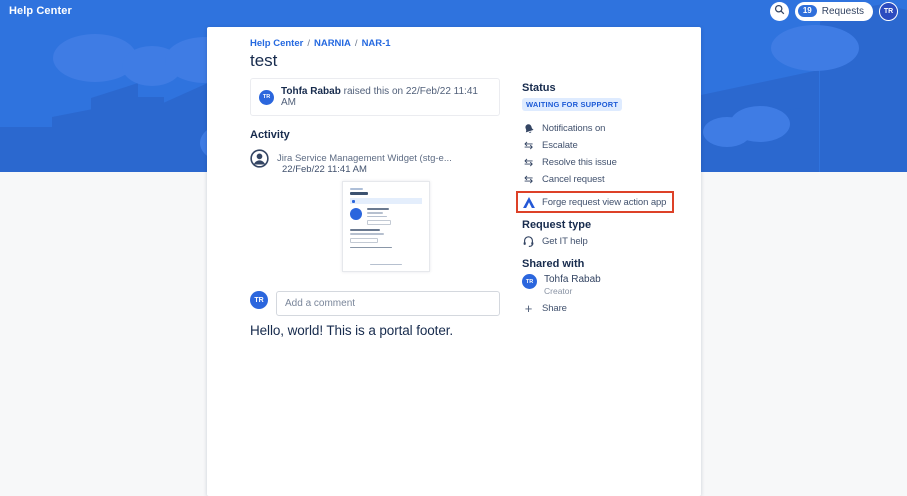  What do you see at coordinates (572, 104) in the screenshot?
I see `status-badge: WAITING FOR SUPPORT` at bounding box center [572, 104].